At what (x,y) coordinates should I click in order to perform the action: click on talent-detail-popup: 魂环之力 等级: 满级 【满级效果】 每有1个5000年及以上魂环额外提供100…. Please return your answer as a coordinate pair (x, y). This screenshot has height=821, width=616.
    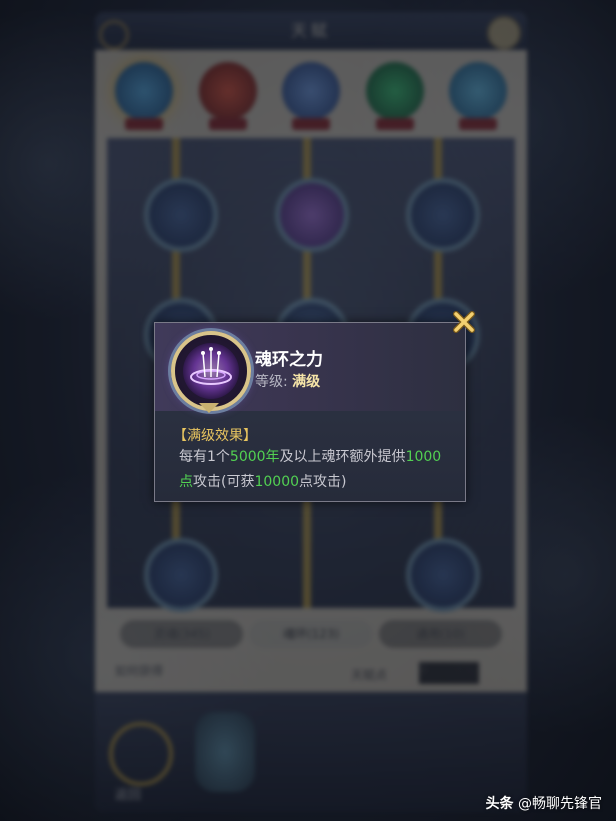
    Looking at the image, I should click on (310, 412).